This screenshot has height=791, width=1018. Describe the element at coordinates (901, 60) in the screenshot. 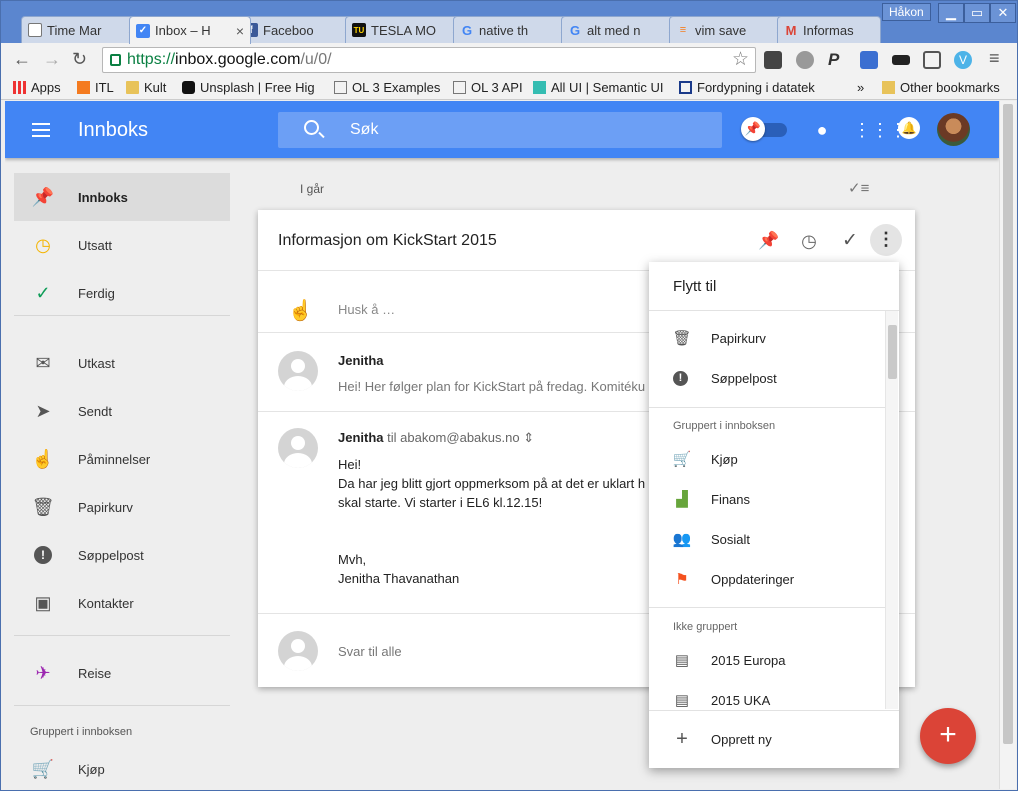

I see `incognito-icon` at that location.